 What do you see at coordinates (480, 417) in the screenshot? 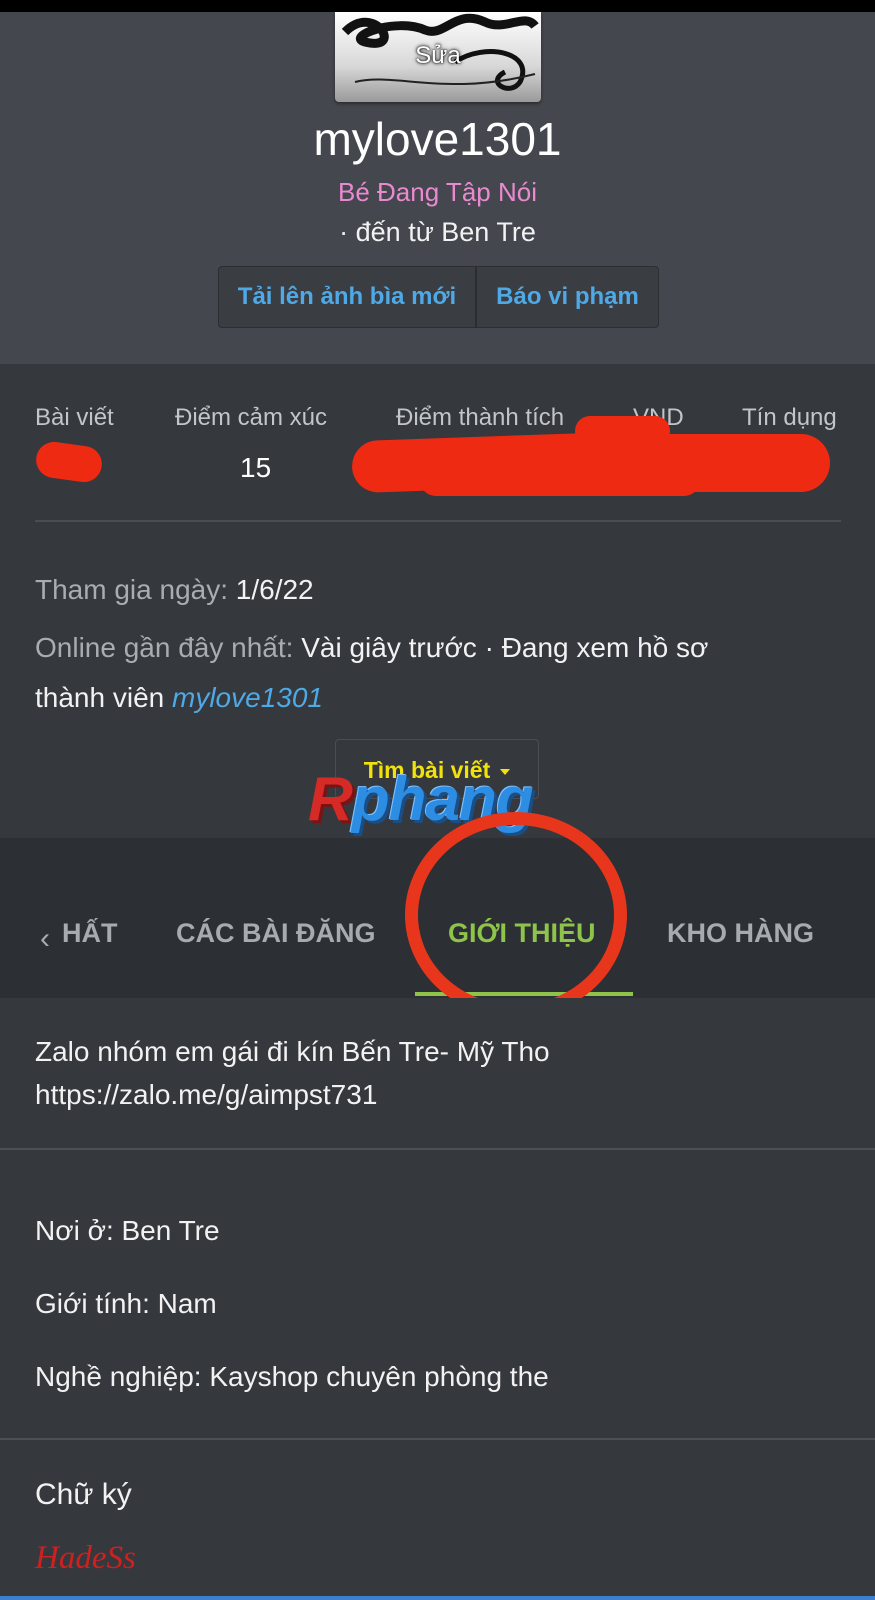
I see `stat-label-achievements: Điểm thành tích` at bounding box center [480, 417].